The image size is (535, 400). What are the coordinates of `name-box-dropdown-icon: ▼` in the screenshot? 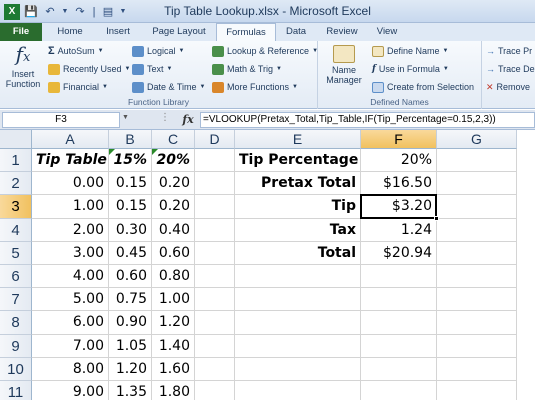 It's located at (125, 117).